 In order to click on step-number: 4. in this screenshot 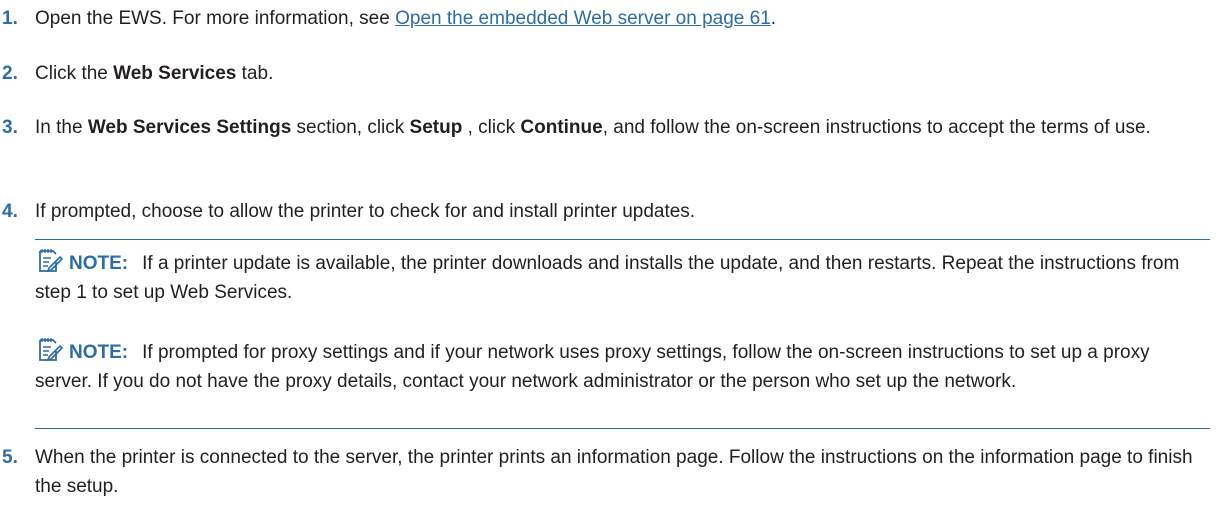, I will do `click(10, 211)`.